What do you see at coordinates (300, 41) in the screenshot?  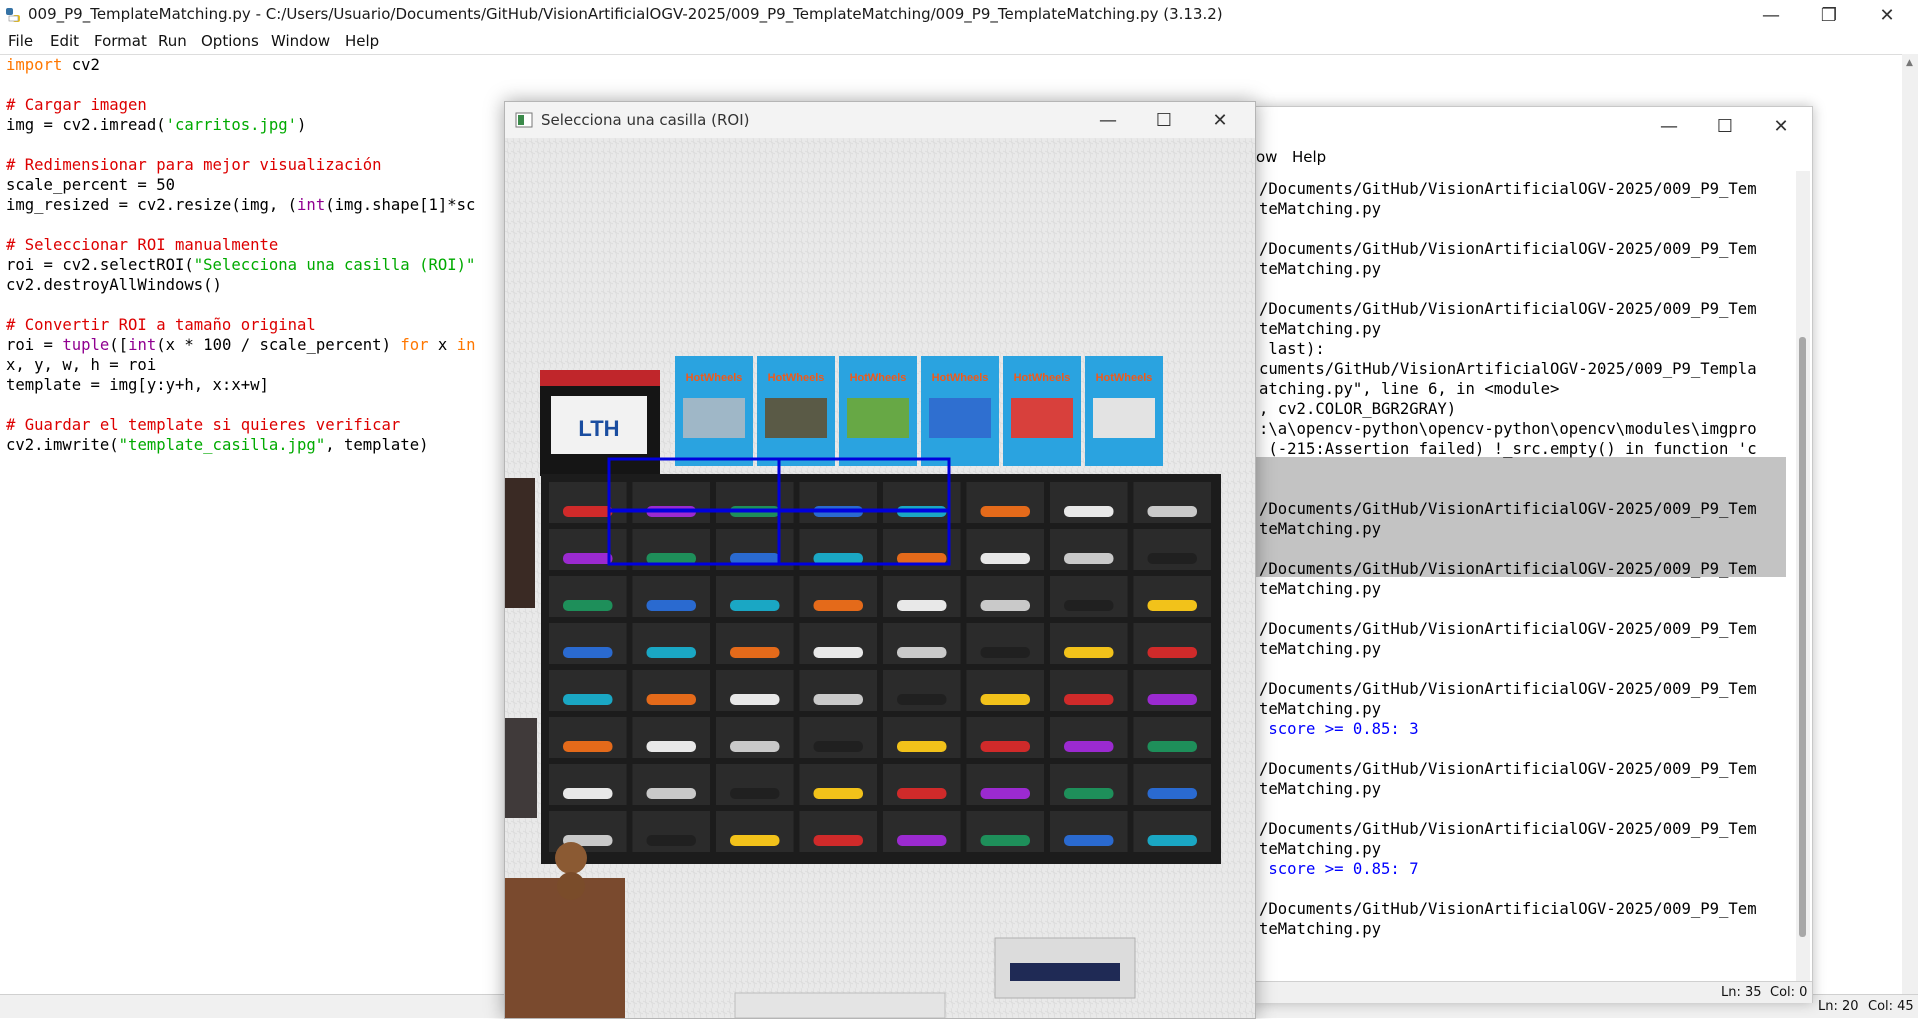 I see `menu-window: Window` at bounding box center [300, 41].